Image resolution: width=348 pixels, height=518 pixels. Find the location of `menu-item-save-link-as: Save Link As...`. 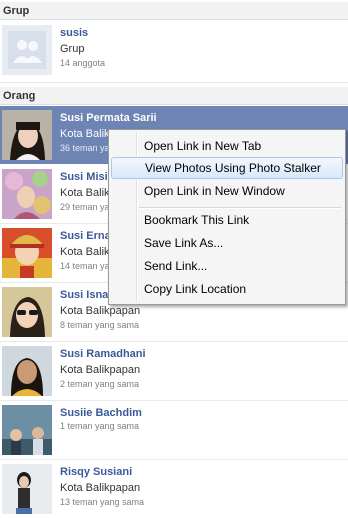

menu-item-save-link-as: Save Link As... is located at coordinates (227, 243).